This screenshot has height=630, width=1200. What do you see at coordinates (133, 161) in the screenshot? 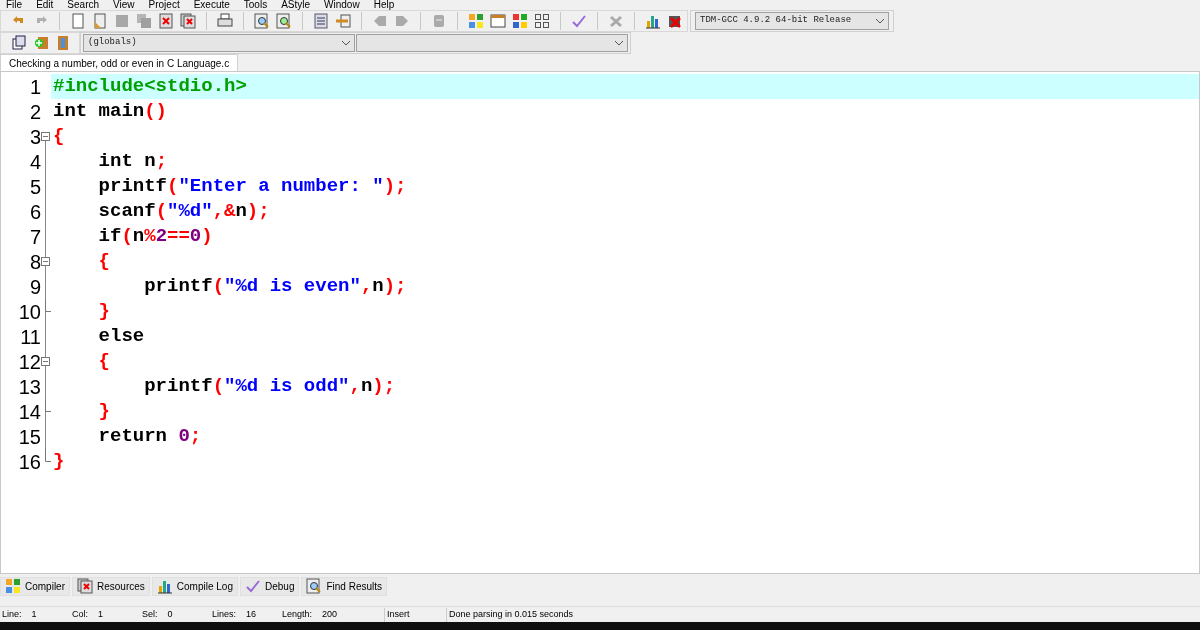
I see `code-line: int n;` at bounding box center [133, 161].